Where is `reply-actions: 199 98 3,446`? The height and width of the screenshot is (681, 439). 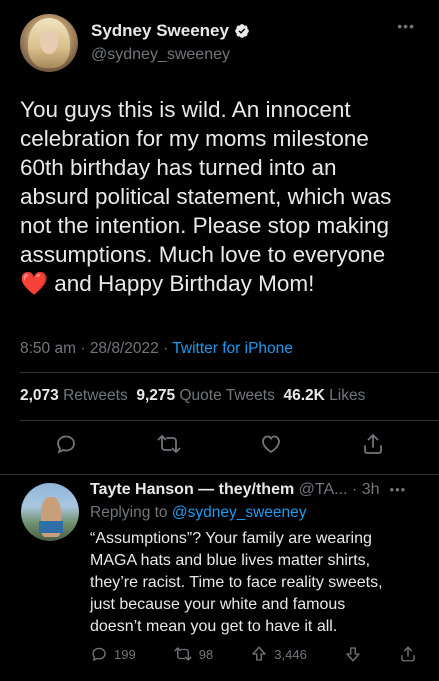
reply-actions: 199 98 3,446 is located at coordinates (253, 654).